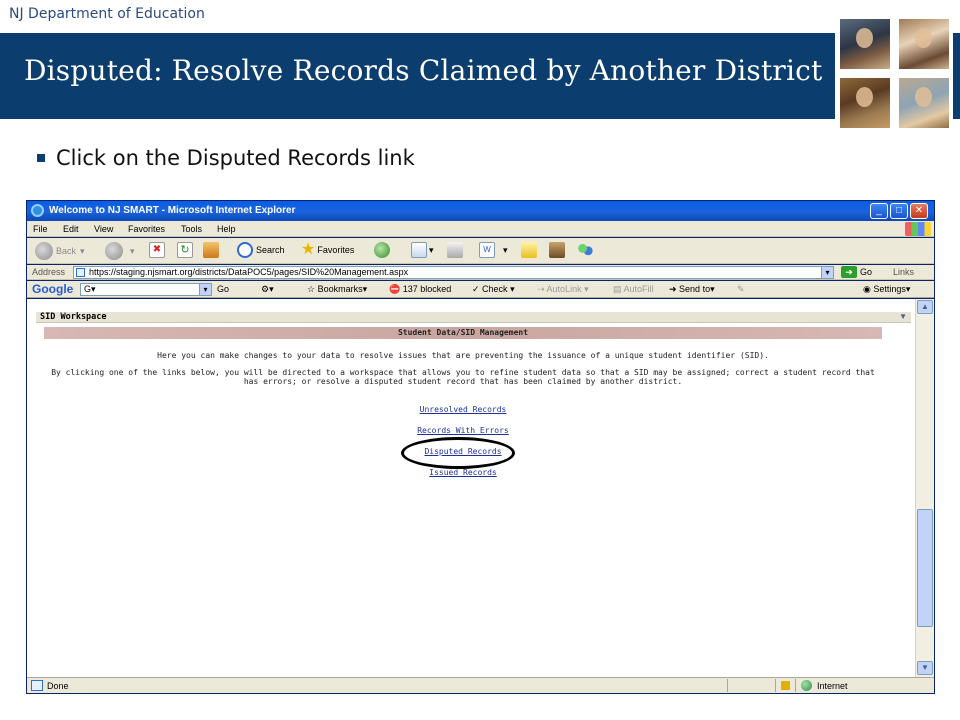 The height and width of the screenshot is (720, 960). What do you see at coordinates (107, 14) in the screenshot?
I see `org-label: NJ Department of Education` at bounding box center [107, 14].